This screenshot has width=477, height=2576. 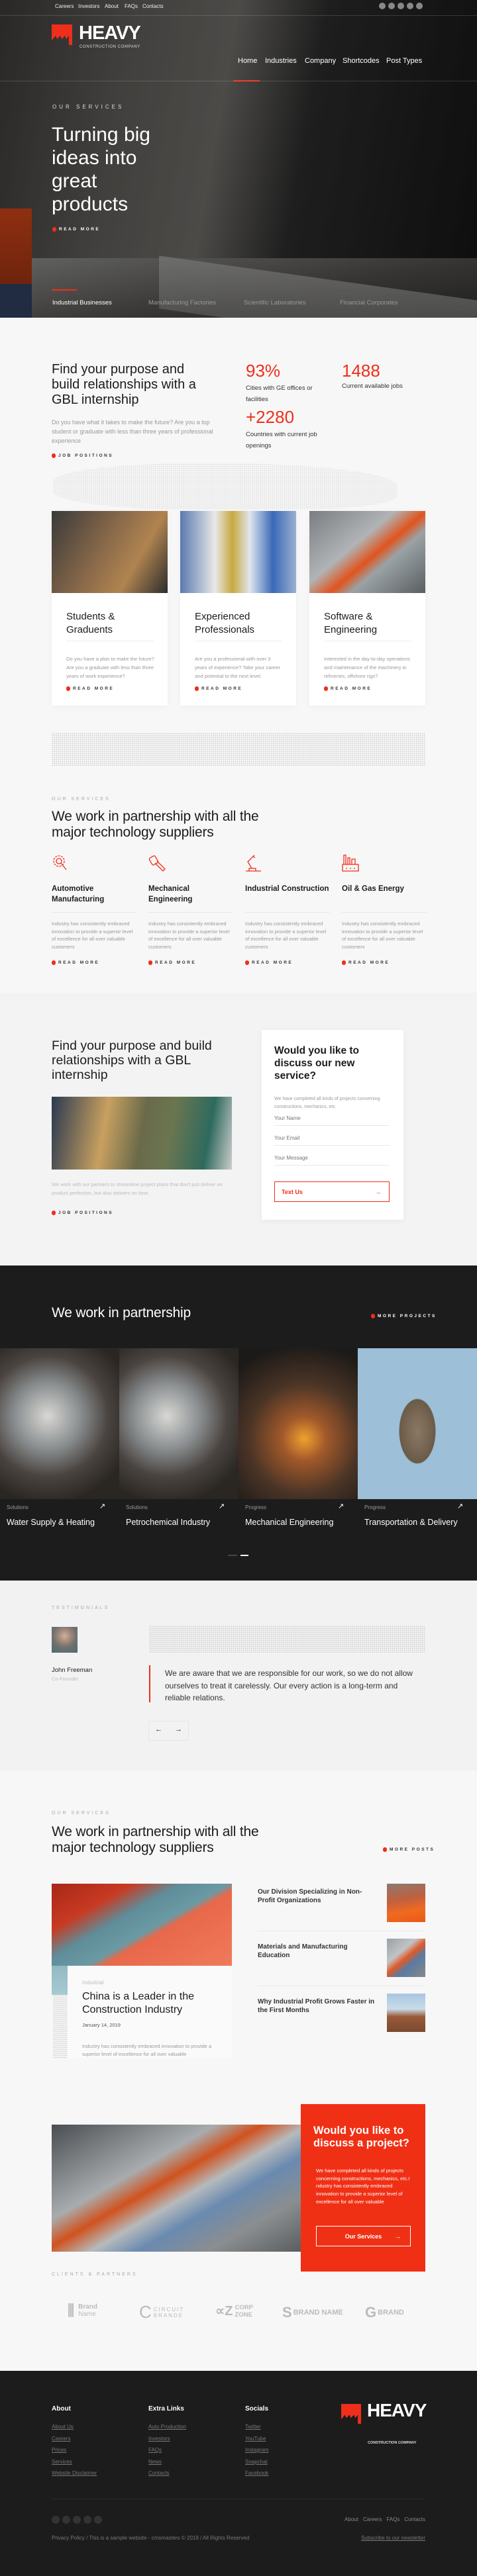 I want to click on arrow-left-icon: ←, so click(x=158, y=1729).